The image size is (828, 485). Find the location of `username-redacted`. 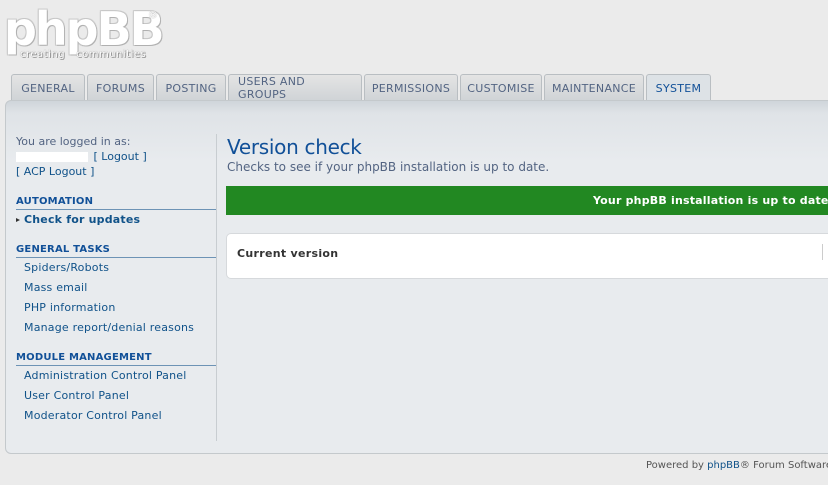

username-redacted is located at coordinates (52, 157).